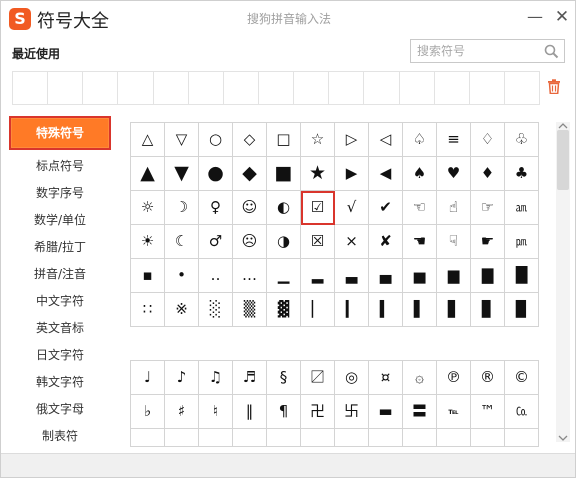 The image size is (576, 478). Describe the element at coordinates (318, 276) in the screenshot. I see `symbol-cell: ▂` at that location.